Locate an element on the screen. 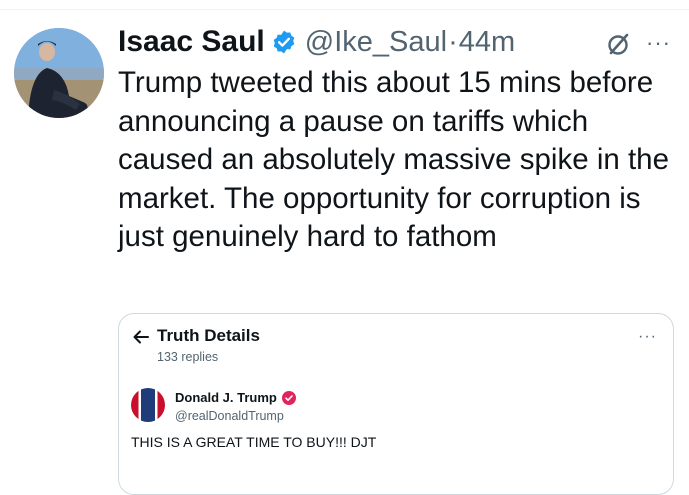  quoted-author-row: Donald J. Trump is located at coordinates (235, 397).